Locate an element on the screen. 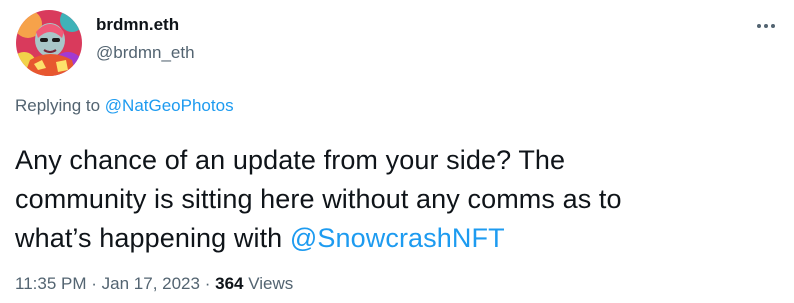  more-options-button is located at coordinates (766, 26).